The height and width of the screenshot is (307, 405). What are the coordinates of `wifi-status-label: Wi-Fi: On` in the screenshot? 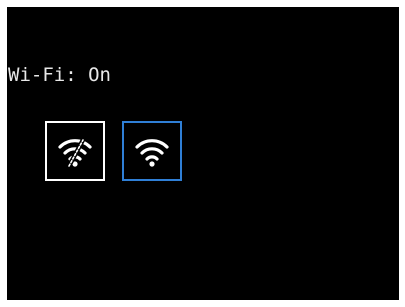 It's located at (59, 75).